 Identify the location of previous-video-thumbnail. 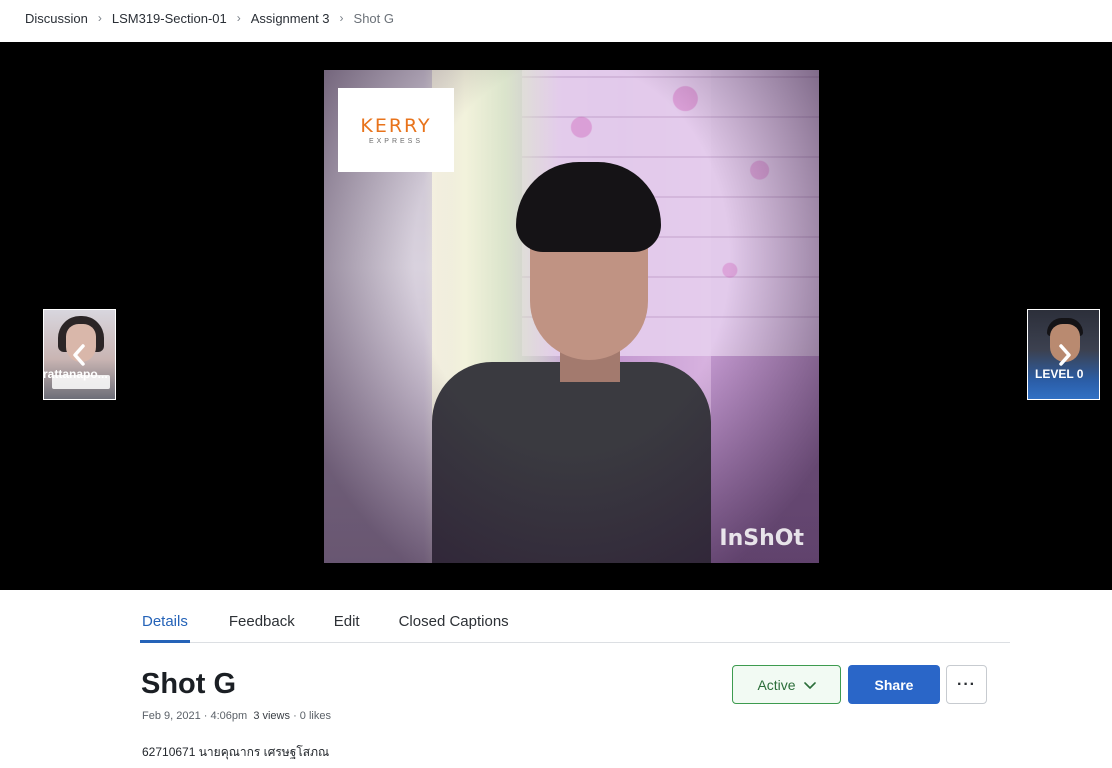
(79, 354).